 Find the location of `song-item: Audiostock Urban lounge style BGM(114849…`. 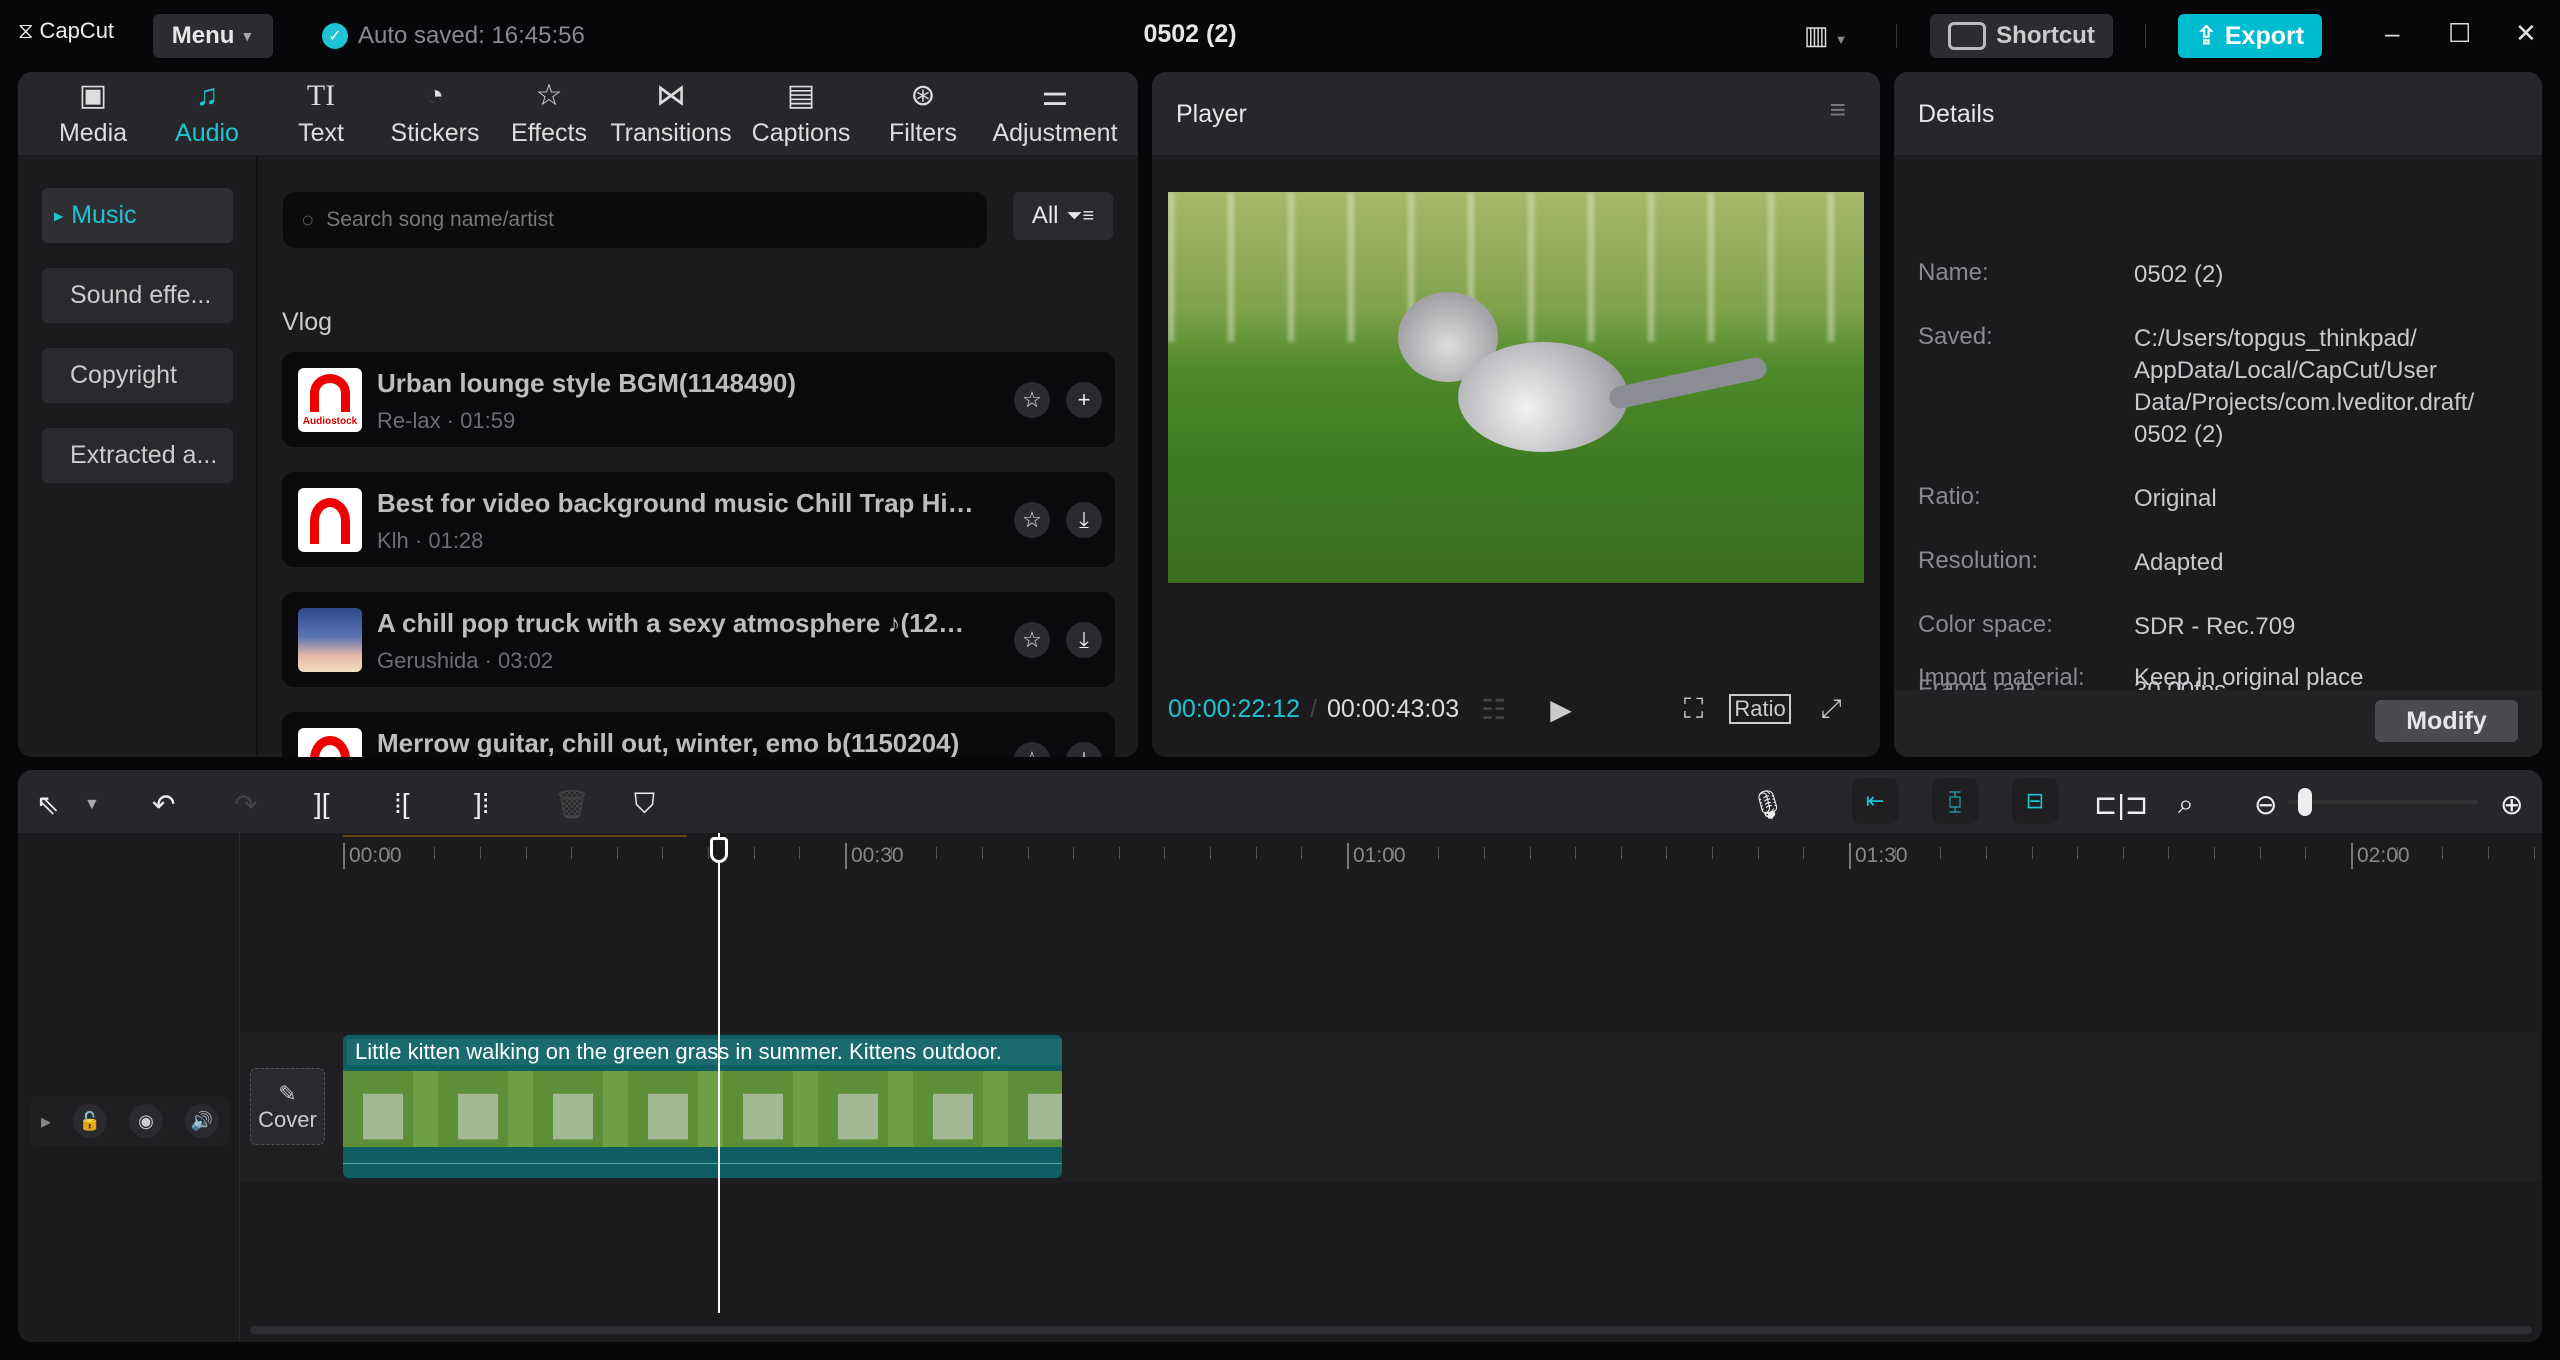

song-item: Audiostock Urban lounge style BGM(114849… is located at coordinates (698, 399).